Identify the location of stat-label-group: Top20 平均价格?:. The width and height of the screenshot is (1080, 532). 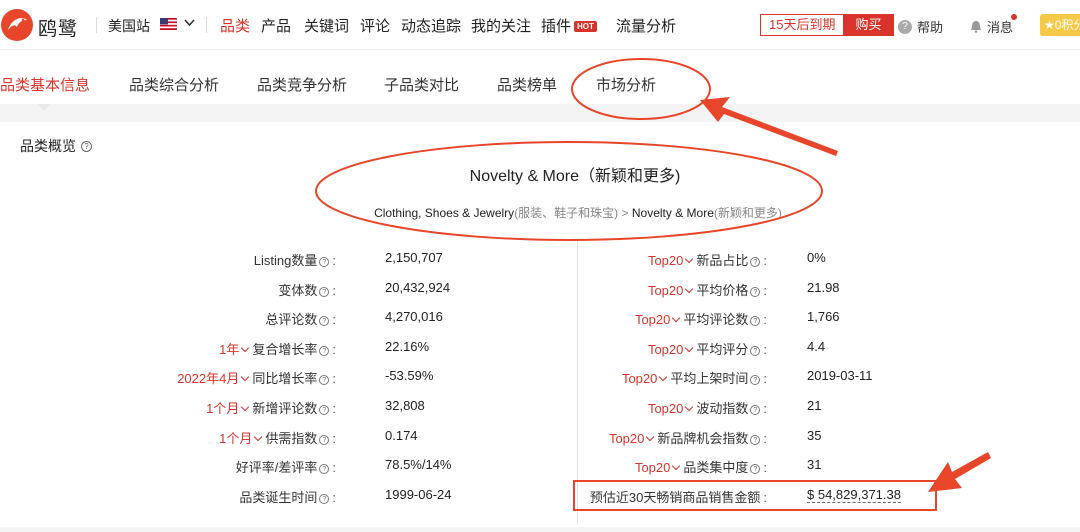
(707, 289).